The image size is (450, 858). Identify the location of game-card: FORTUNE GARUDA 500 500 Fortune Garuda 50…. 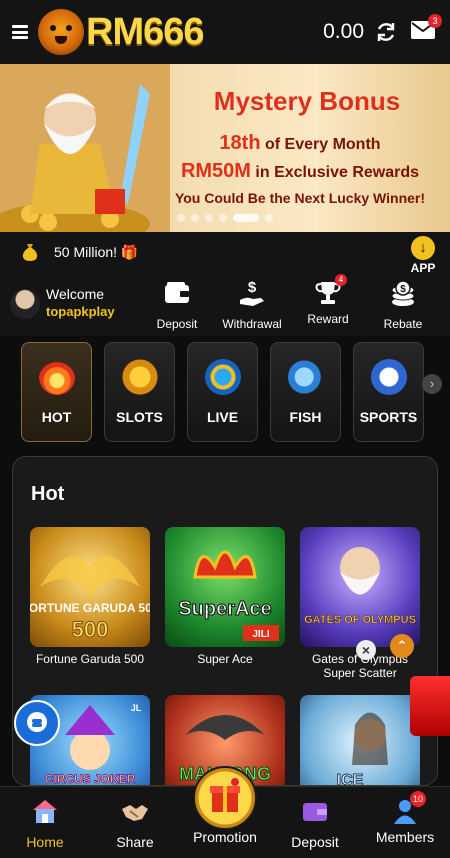
(90, 596).